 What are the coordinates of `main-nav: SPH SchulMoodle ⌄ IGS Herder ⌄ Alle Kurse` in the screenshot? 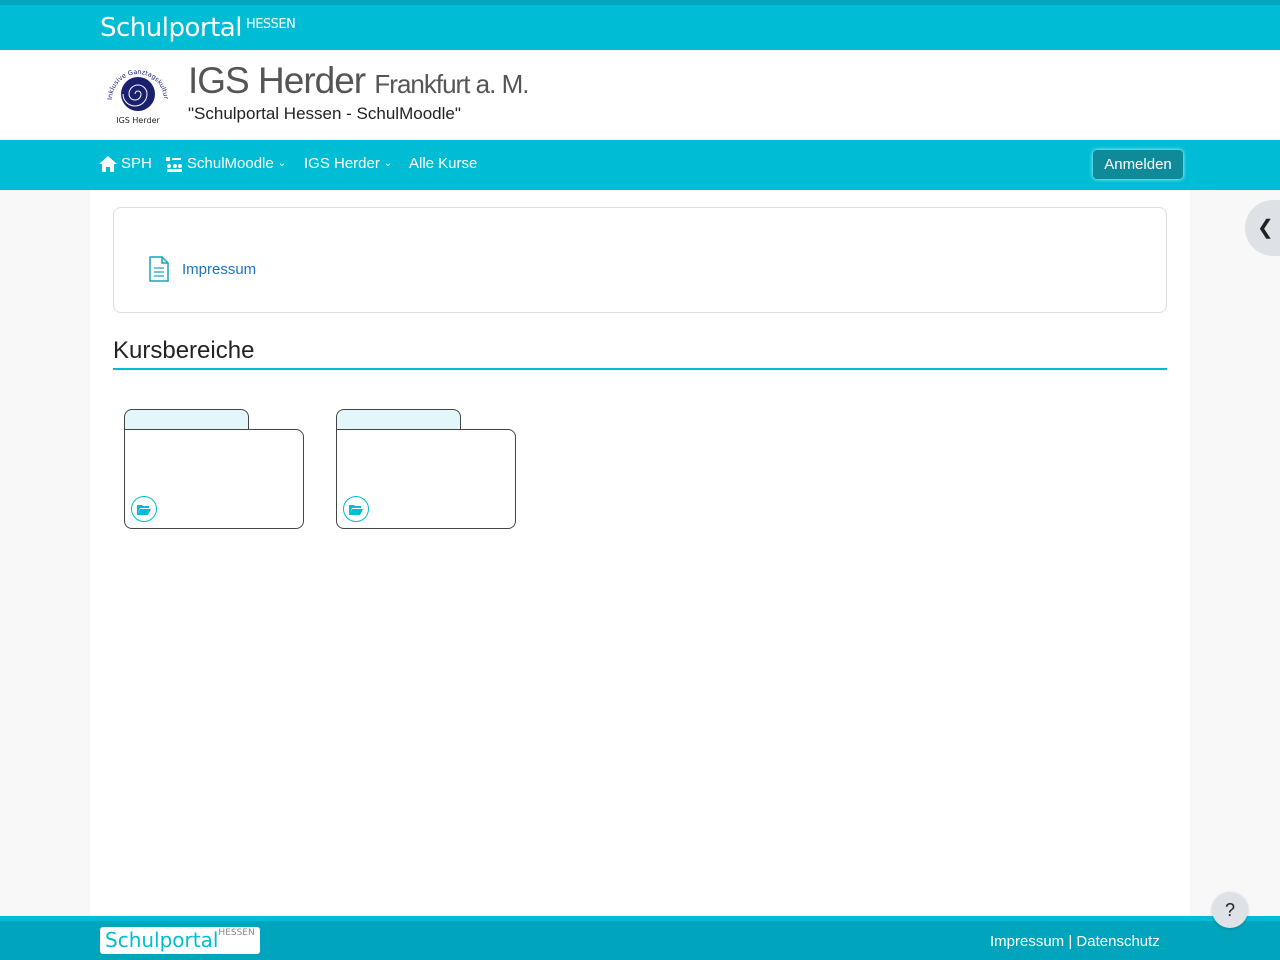 It's located at (640, 165).